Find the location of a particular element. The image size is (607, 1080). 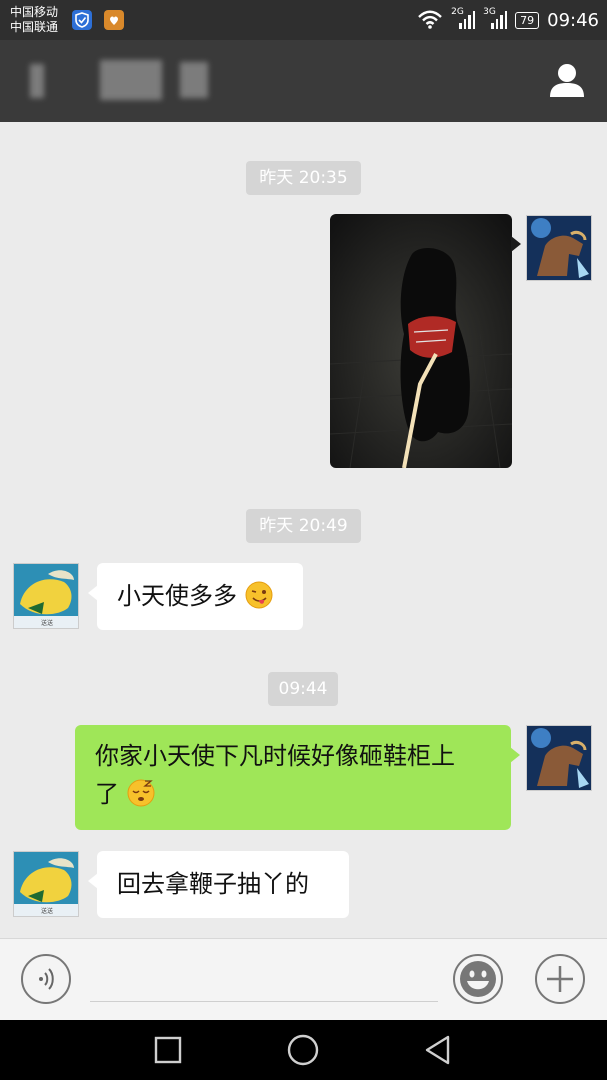

timestamp: 09:44 is located at coordinates (303, 689).